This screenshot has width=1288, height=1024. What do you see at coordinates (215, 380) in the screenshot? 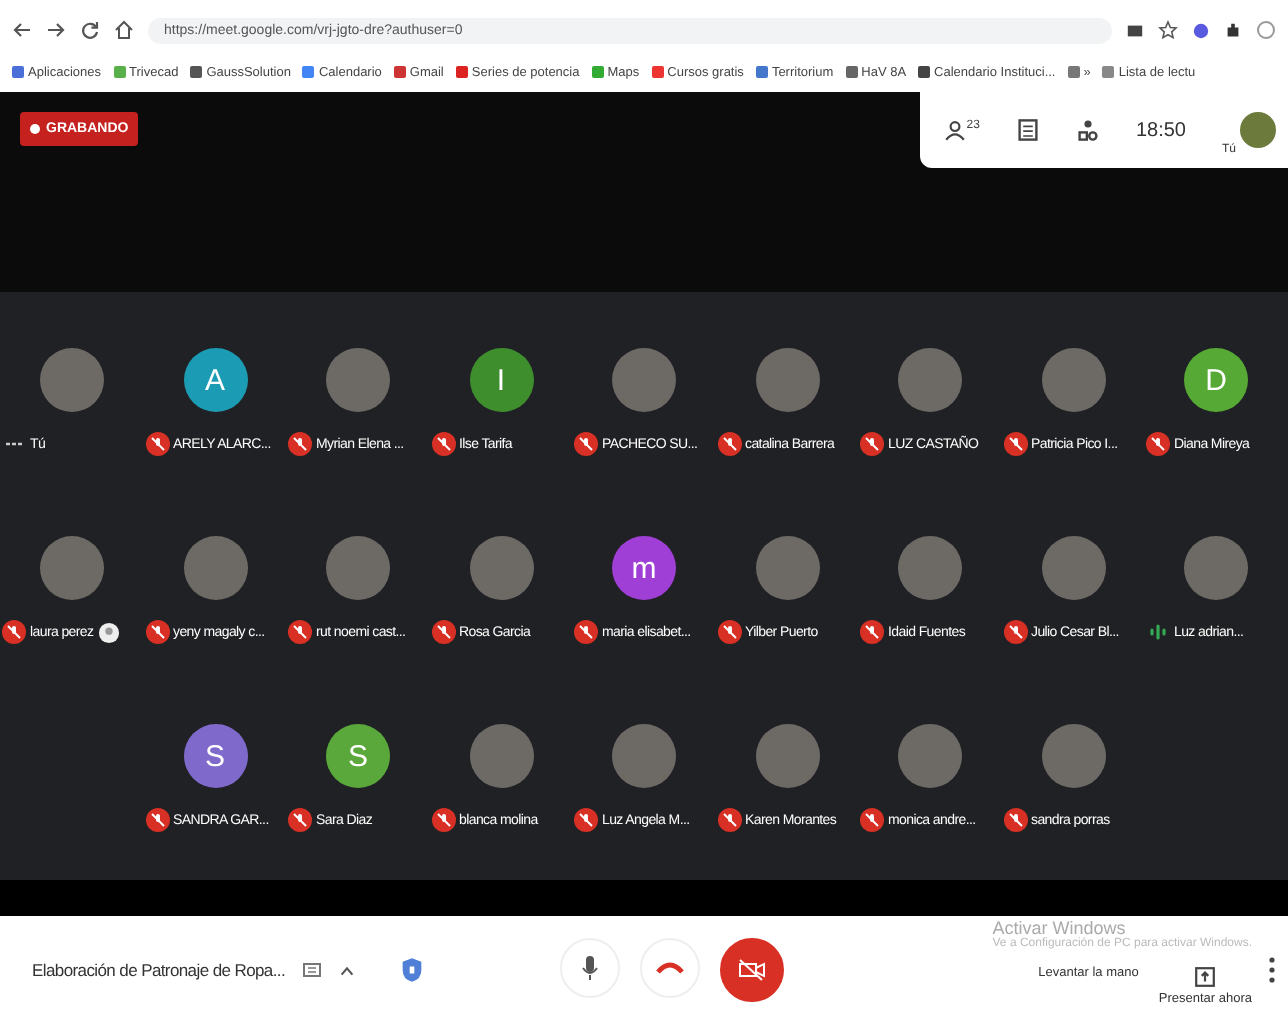
I see `letter-avatar: A` at bounding box center [215, 380].